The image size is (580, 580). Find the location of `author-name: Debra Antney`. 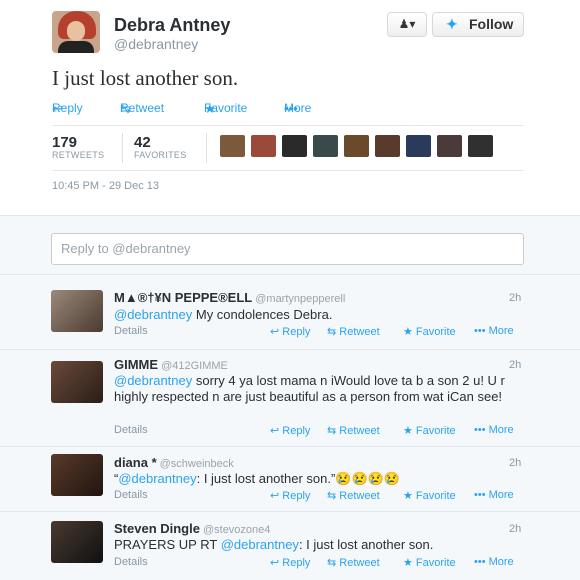

author-name: Debra Antney is located at coordinates (172, 25).